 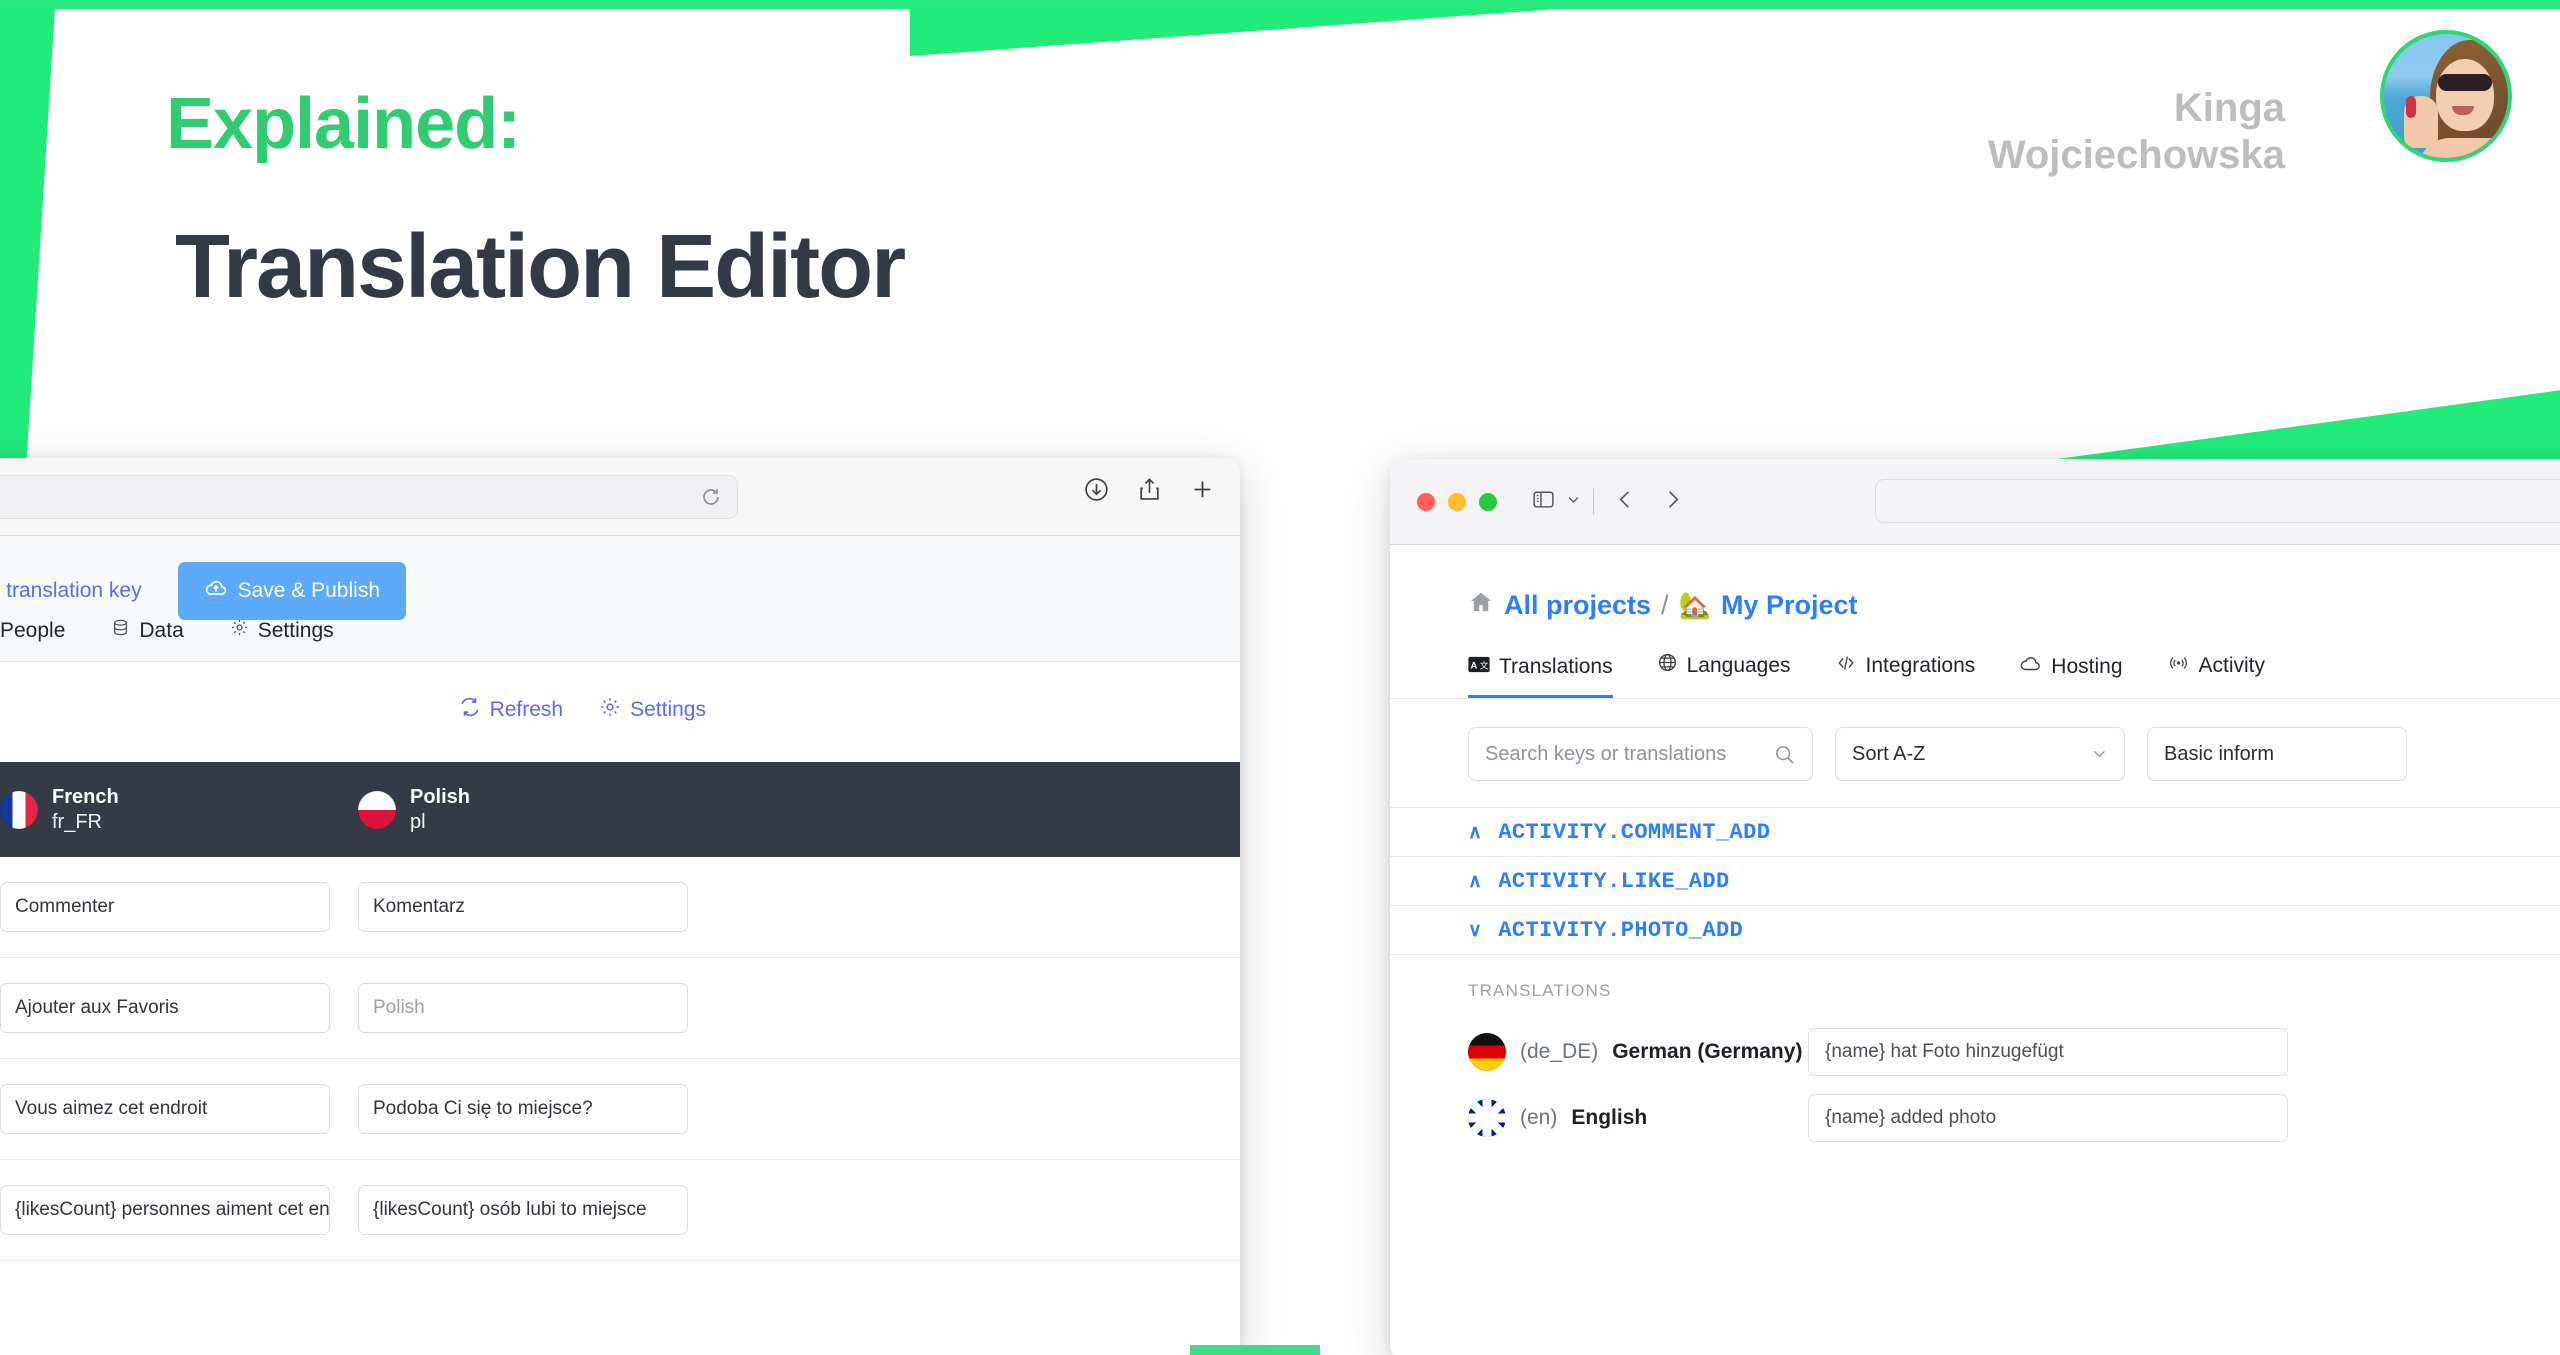 I want to click on tab-settings-label: Settings, so click(x=295, y=630).